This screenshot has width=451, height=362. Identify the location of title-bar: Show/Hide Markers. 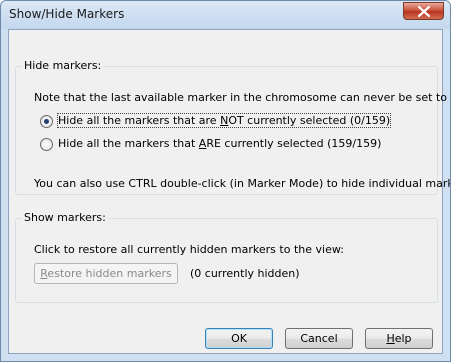
(225, 15).